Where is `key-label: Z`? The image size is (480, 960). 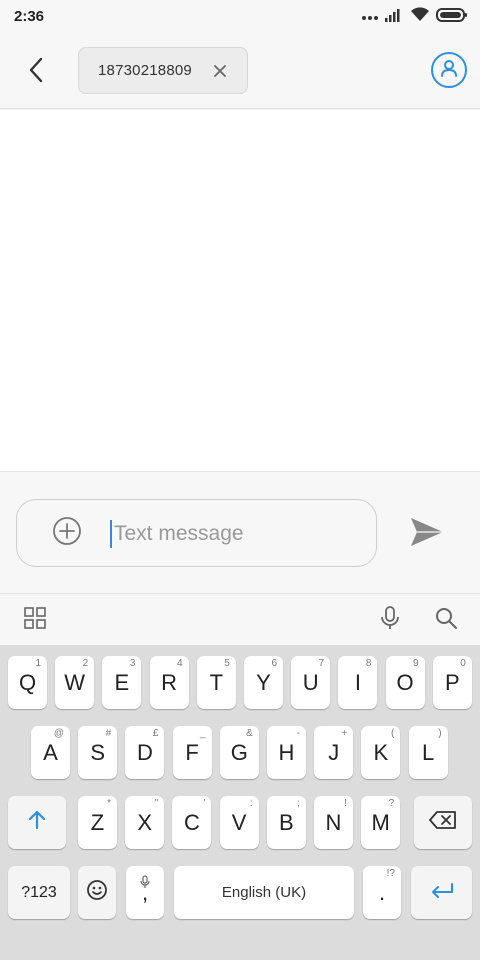 key-label: Z is located at coordinates (97, 822).